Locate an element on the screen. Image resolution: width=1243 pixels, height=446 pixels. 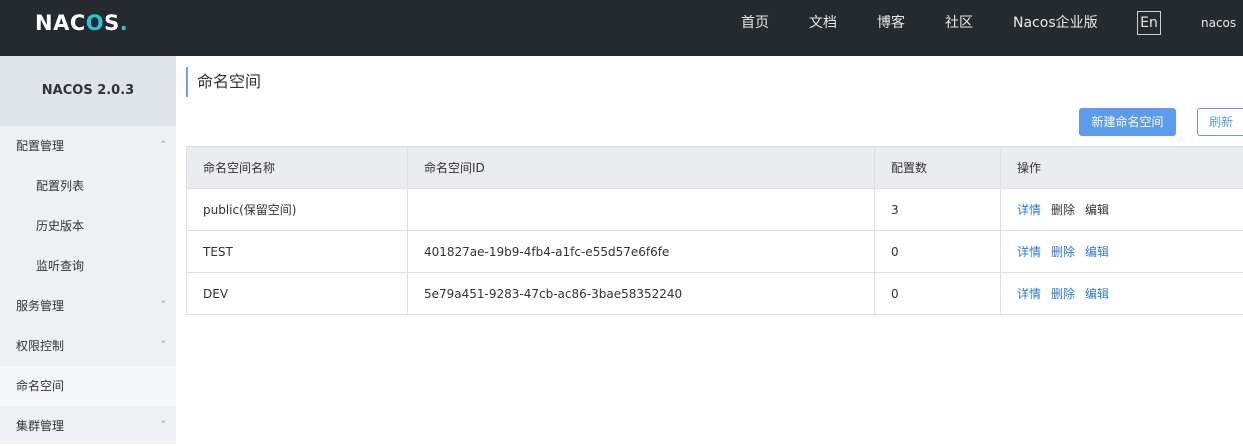
table-header-row: 命名空间名称 命名空间ID 配置数 操作 is located at coordinates (715, 168).